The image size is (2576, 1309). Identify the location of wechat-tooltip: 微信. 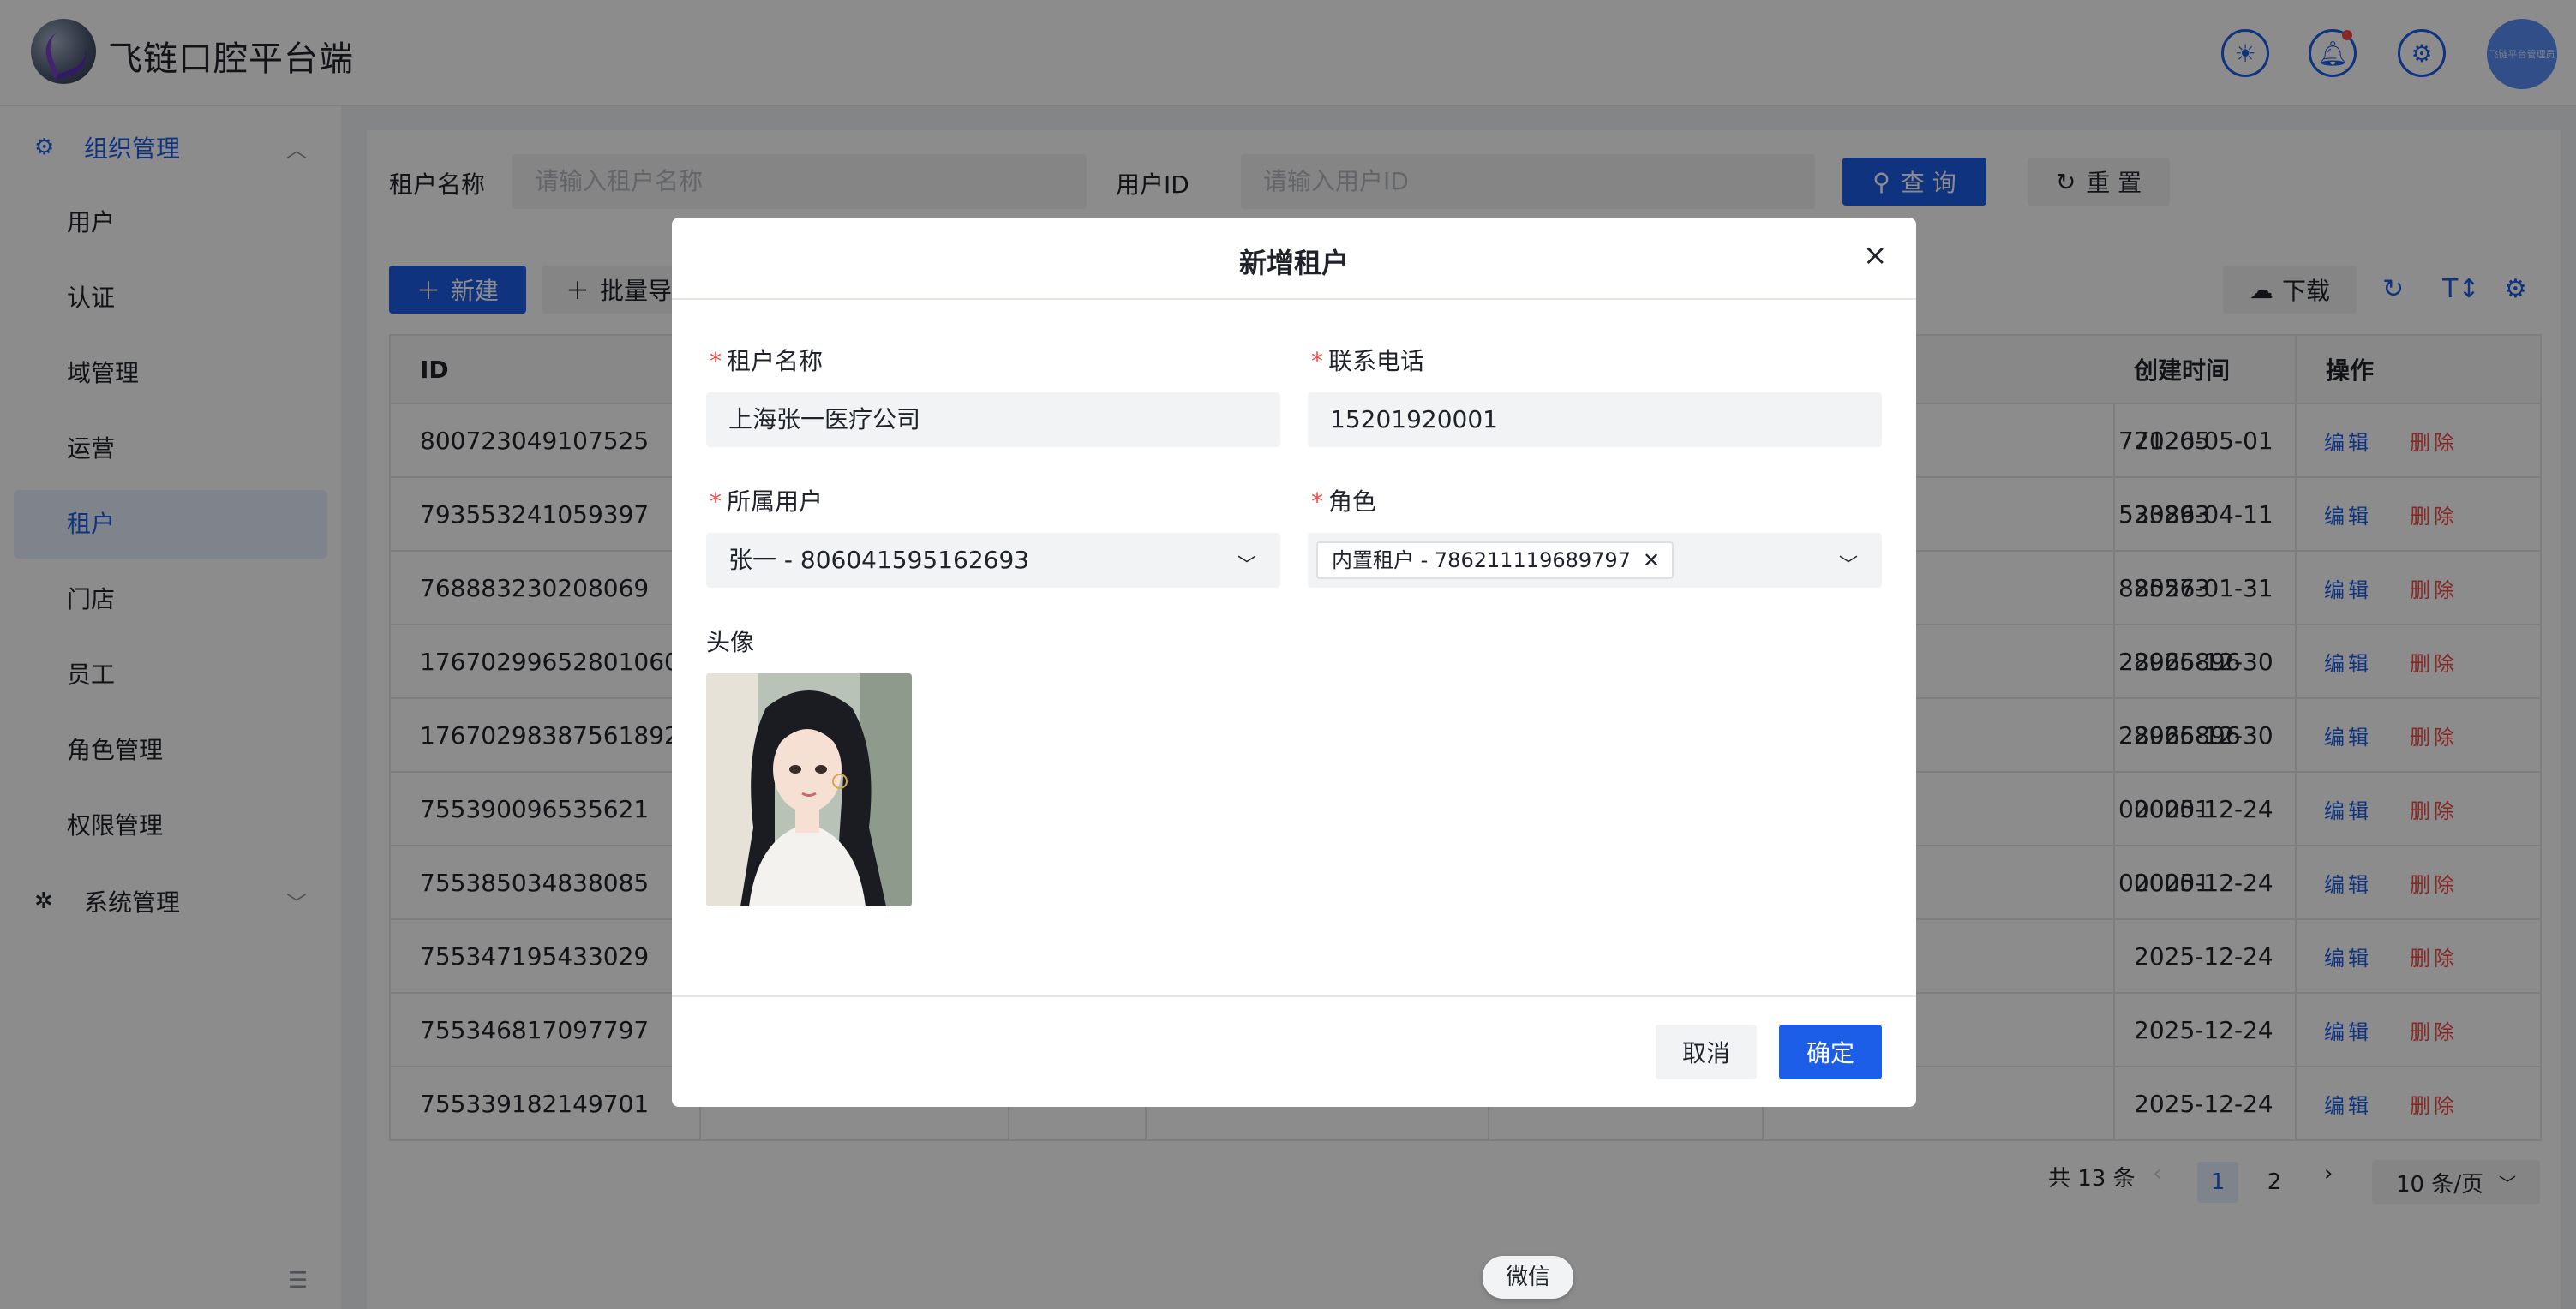
(1528, 1277).